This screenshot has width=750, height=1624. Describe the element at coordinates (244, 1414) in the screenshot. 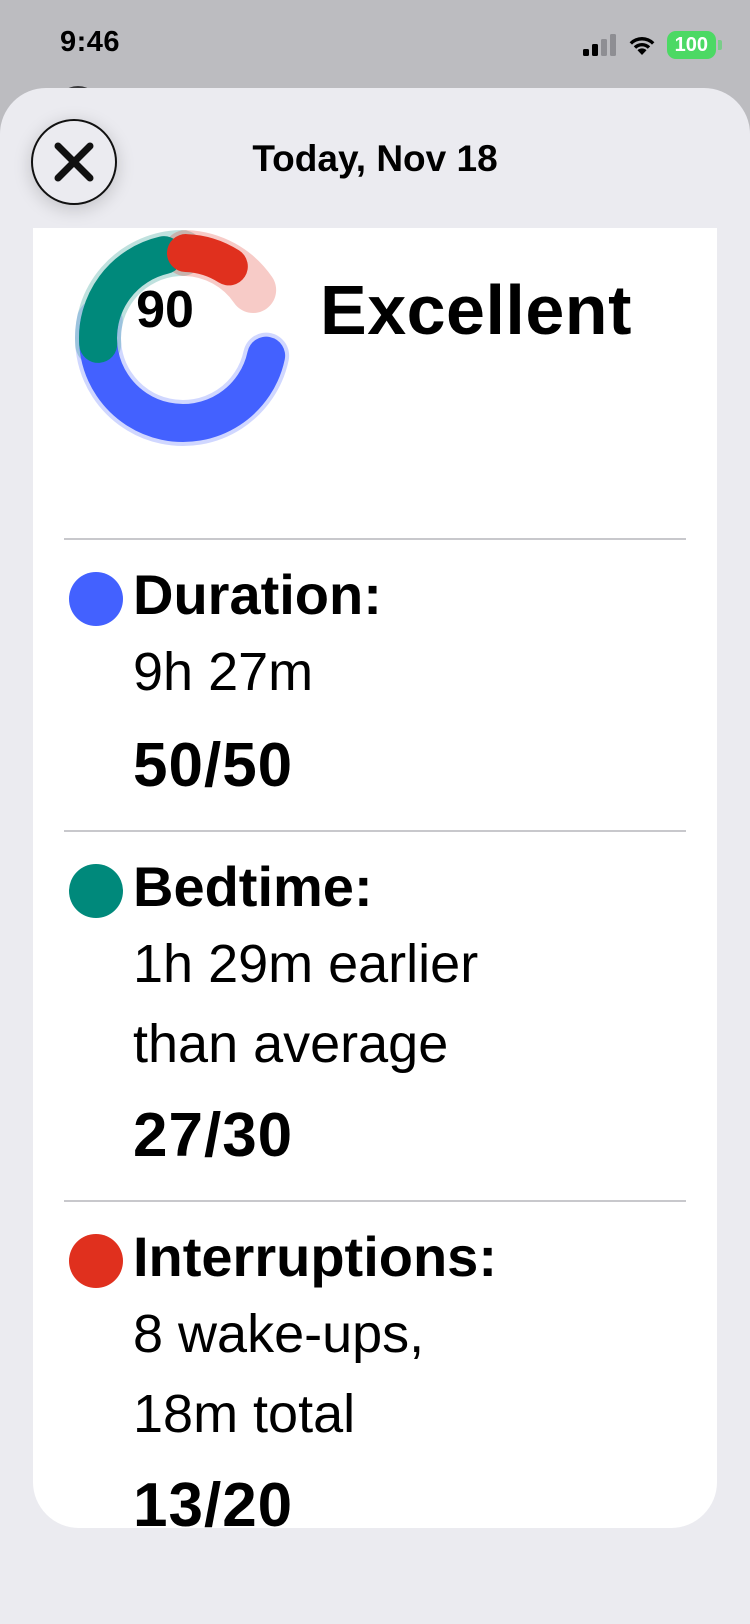

I see `interruptions-detail-line: 18m total` at that location.